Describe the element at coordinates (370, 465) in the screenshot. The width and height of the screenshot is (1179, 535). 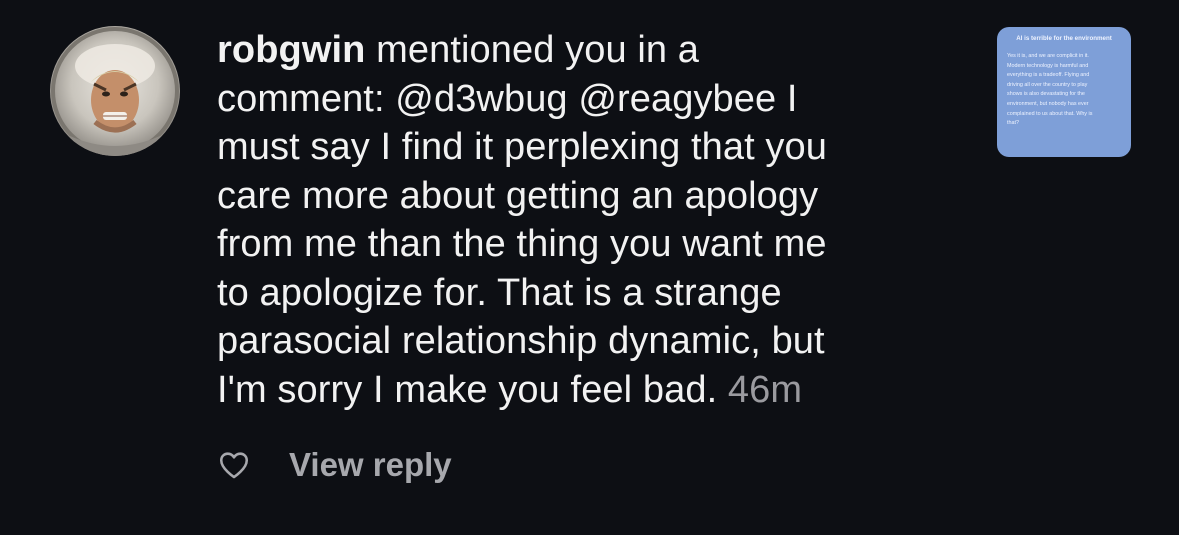
I see `view-reply-button: View reply` at that location.